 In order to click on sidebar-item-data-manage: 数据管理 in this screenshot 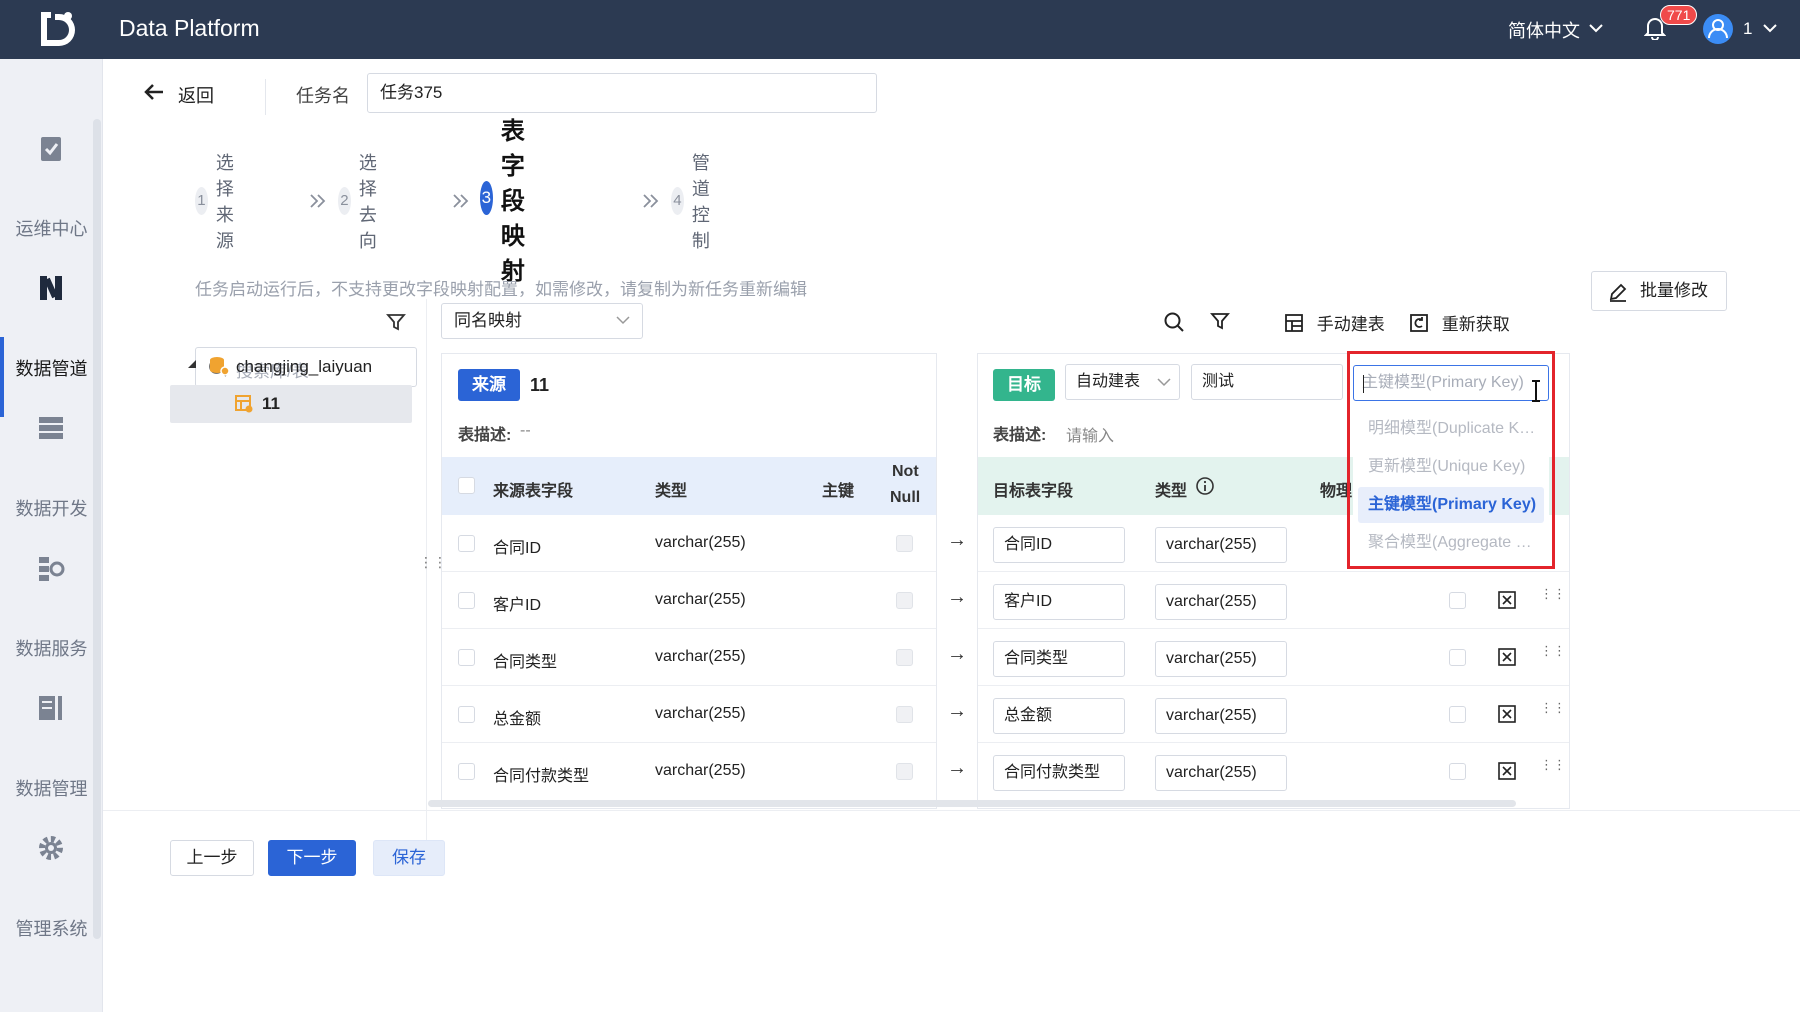, I will do `click(51, 729)`.